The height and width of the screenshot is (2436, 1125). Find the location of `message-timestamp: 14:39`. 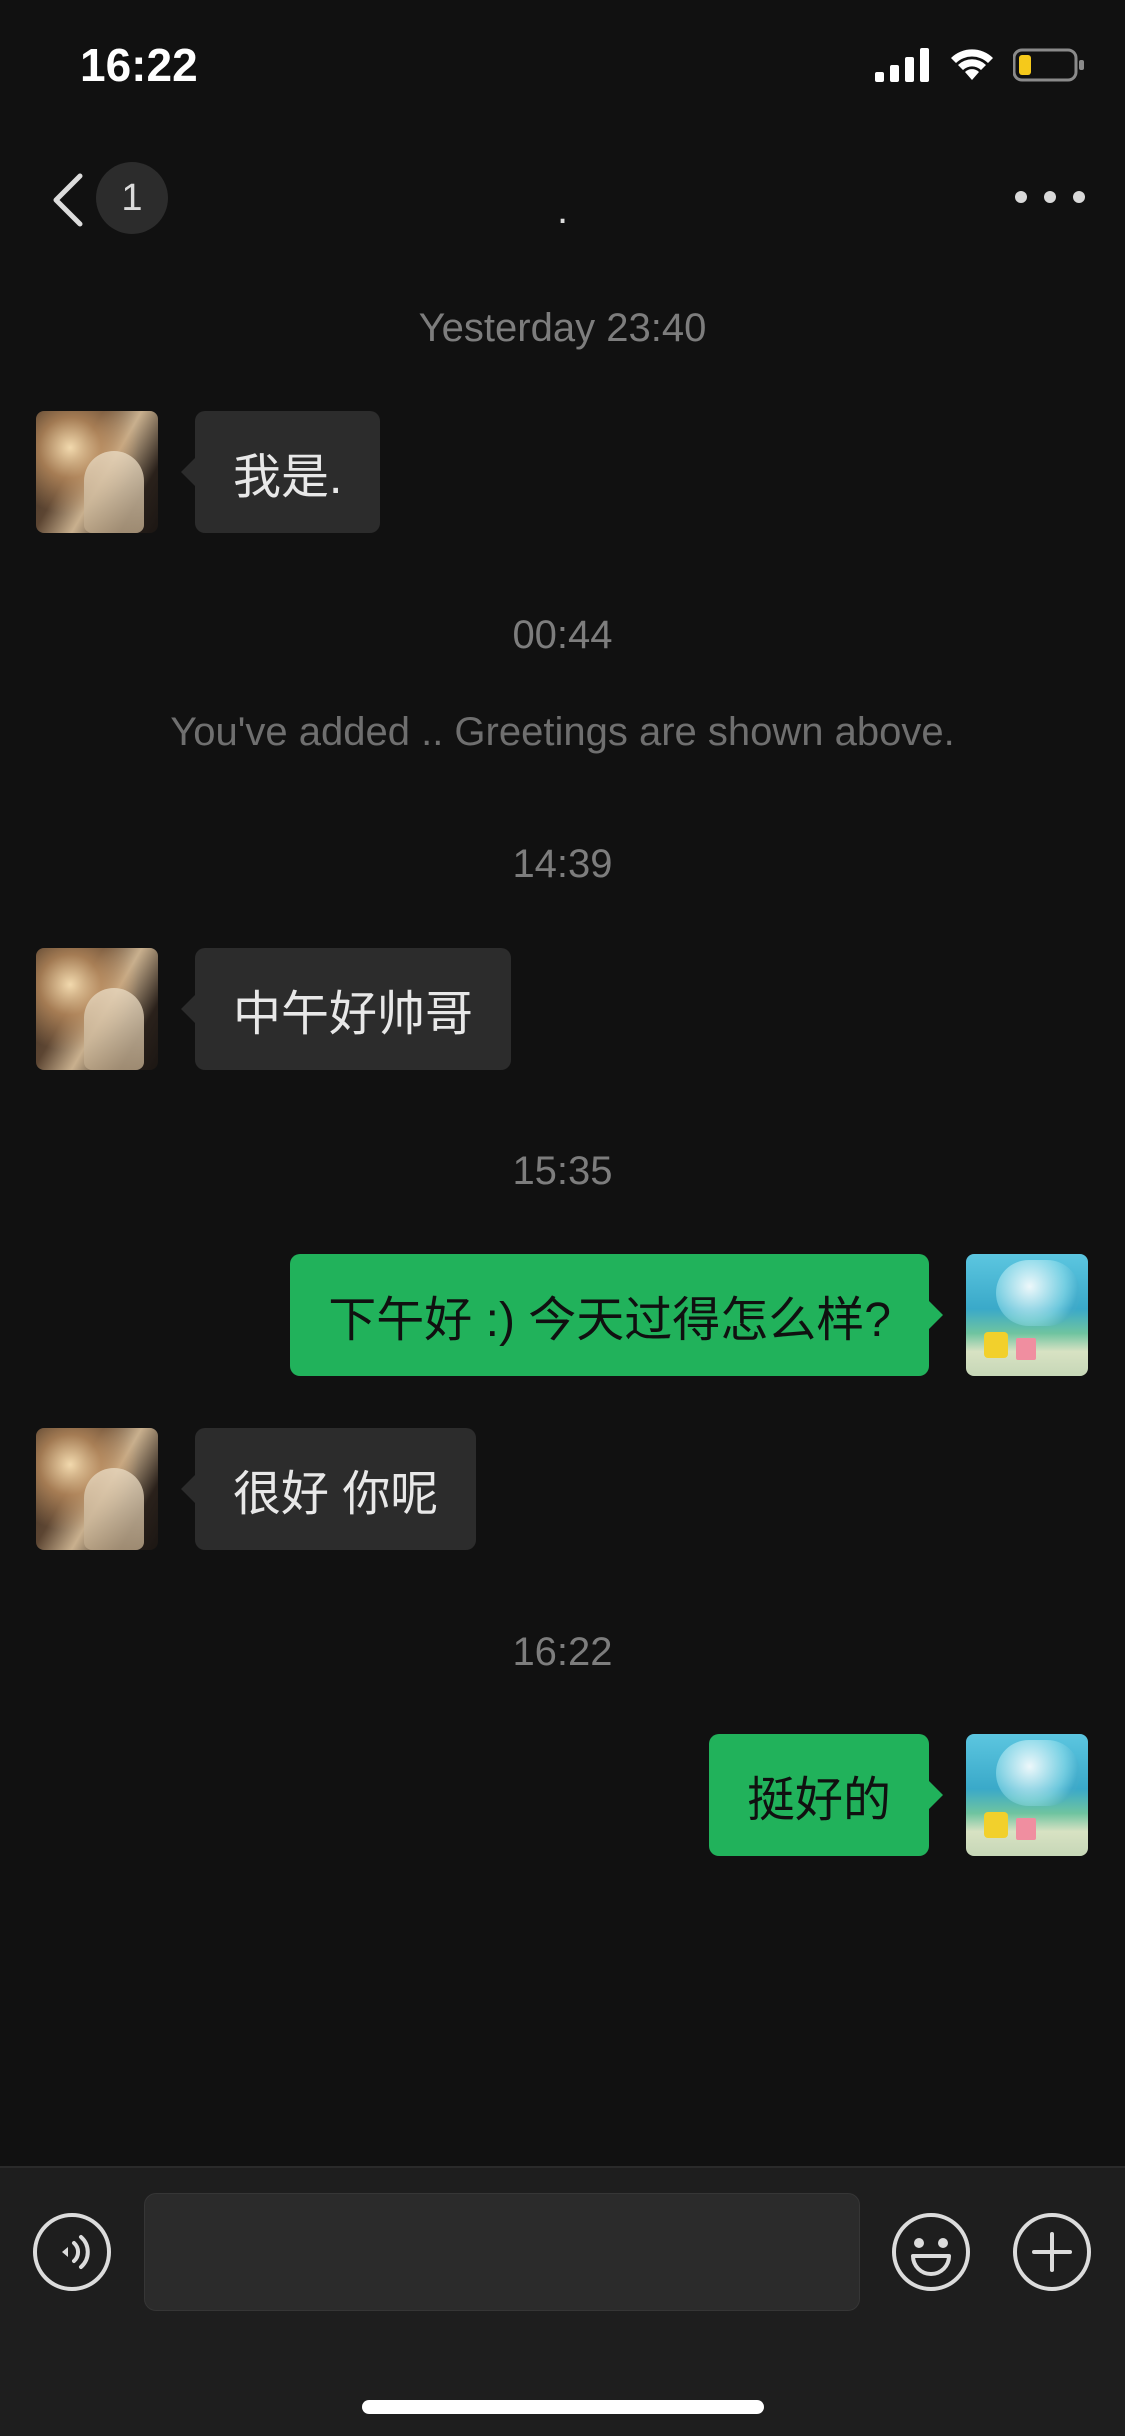

message-timestamp: 14:39 is located at coordinates (562, 864).